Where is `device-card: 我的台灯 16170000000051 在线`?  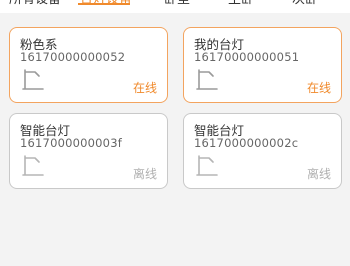 device-card: 我的台灯 16170000000051 在线 is located at coordinates (262, 65).